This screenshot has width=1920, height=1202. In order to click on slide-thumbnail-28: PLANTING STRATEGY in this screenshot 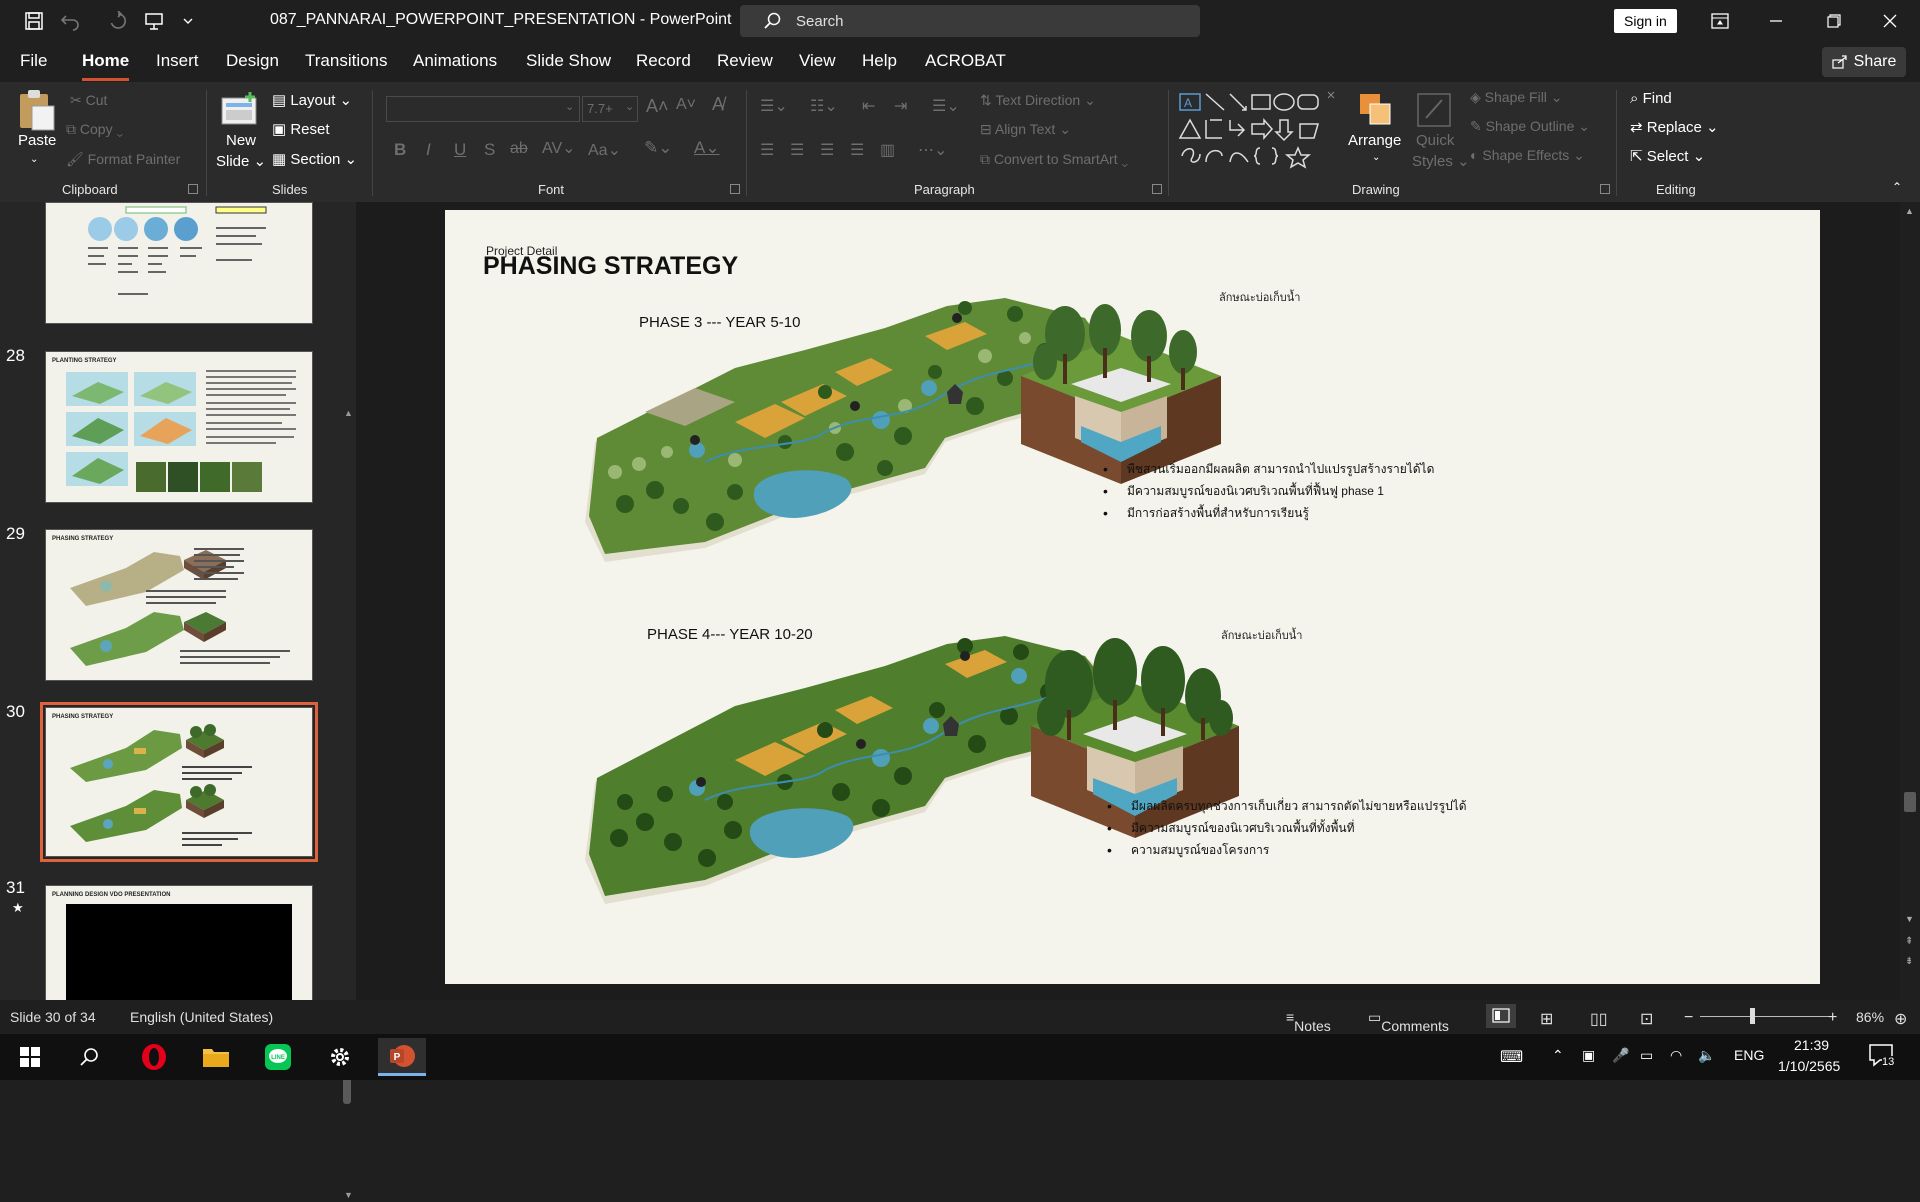, I will do `click(179, 427)`.